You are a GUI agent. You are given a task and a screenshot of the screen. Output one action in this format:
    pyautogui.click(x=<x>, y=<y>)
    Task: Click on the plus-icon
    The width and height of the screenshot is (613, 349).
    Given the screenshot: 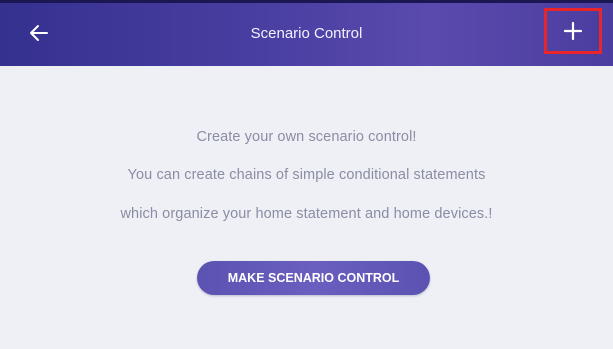 What is the action you would take?
    pyautogui.click(x=573, y=31)
    